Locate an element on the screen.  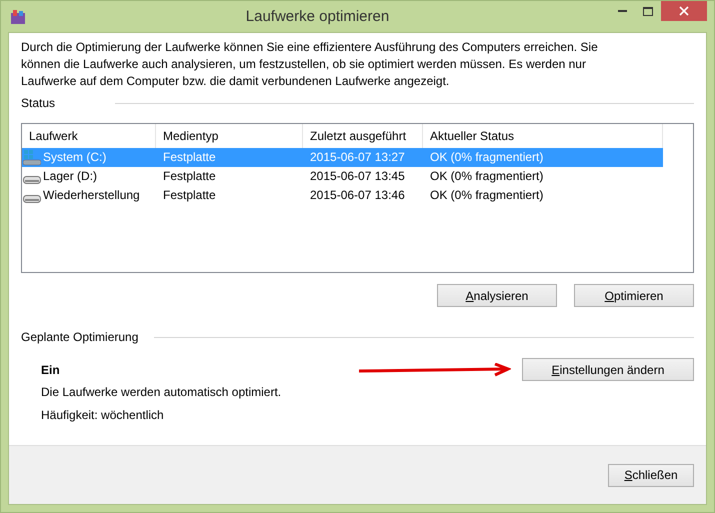
action-button: Optimieren is located at coordinates (634, 295).